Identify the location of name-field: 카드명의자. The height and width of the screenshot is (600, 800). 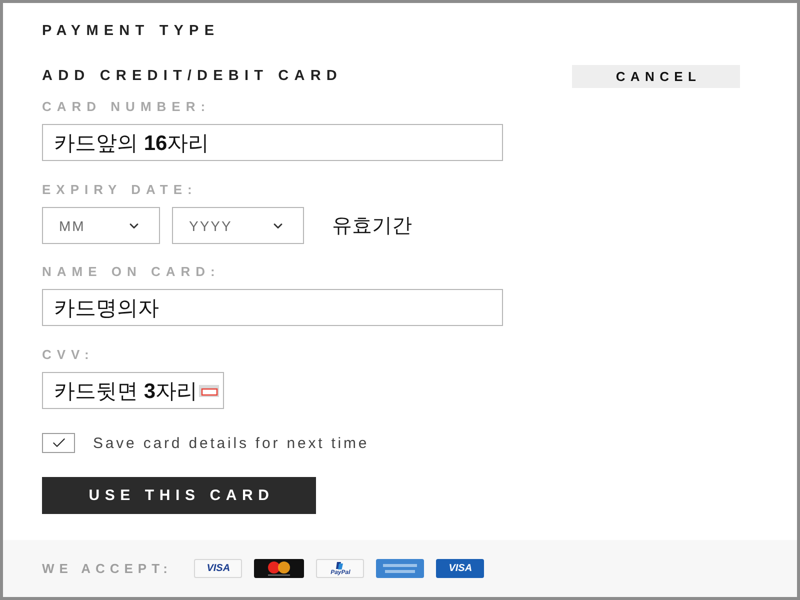
(272, 307).